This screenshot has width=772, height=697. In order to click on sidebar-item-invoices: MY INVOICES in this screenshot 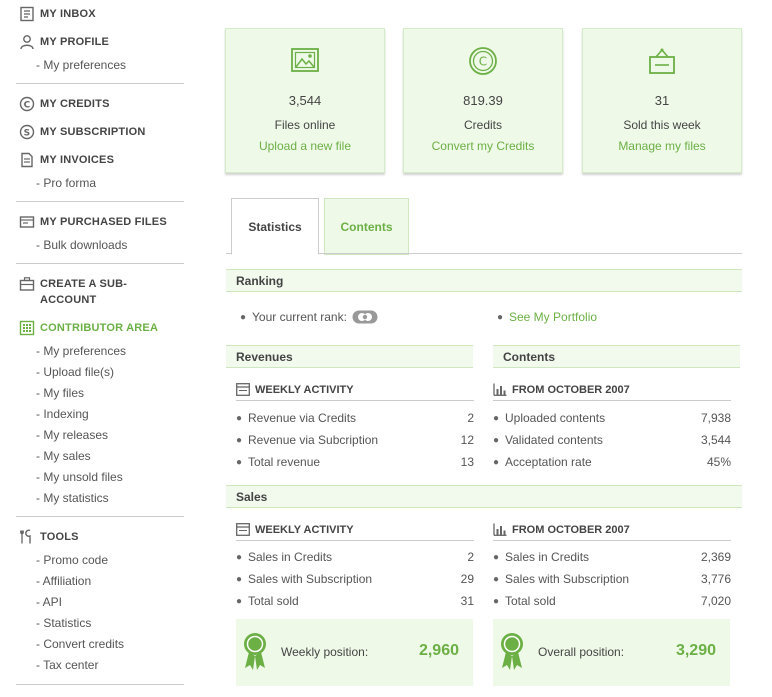, I will do `click(66, 160)`.